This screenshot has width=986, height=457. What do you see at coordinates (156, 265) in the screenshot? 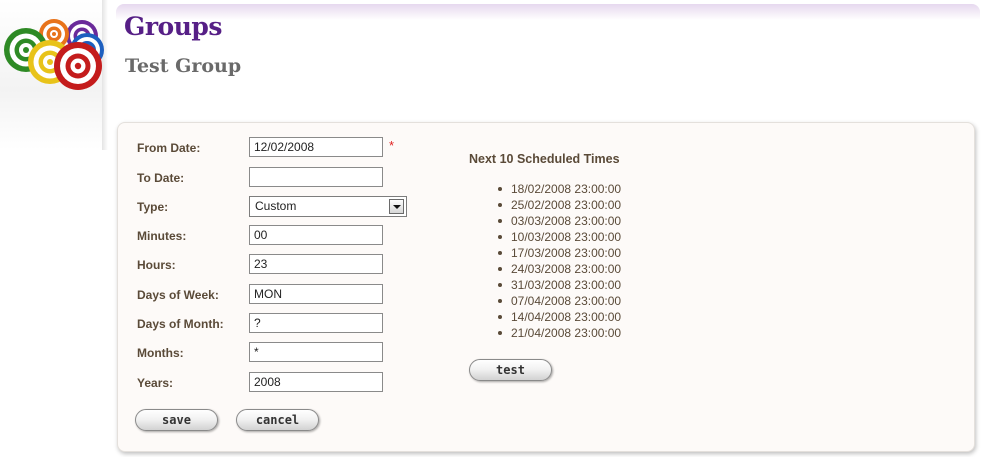
I see `hours-label: Hours:` at bounding box center [156, 265].